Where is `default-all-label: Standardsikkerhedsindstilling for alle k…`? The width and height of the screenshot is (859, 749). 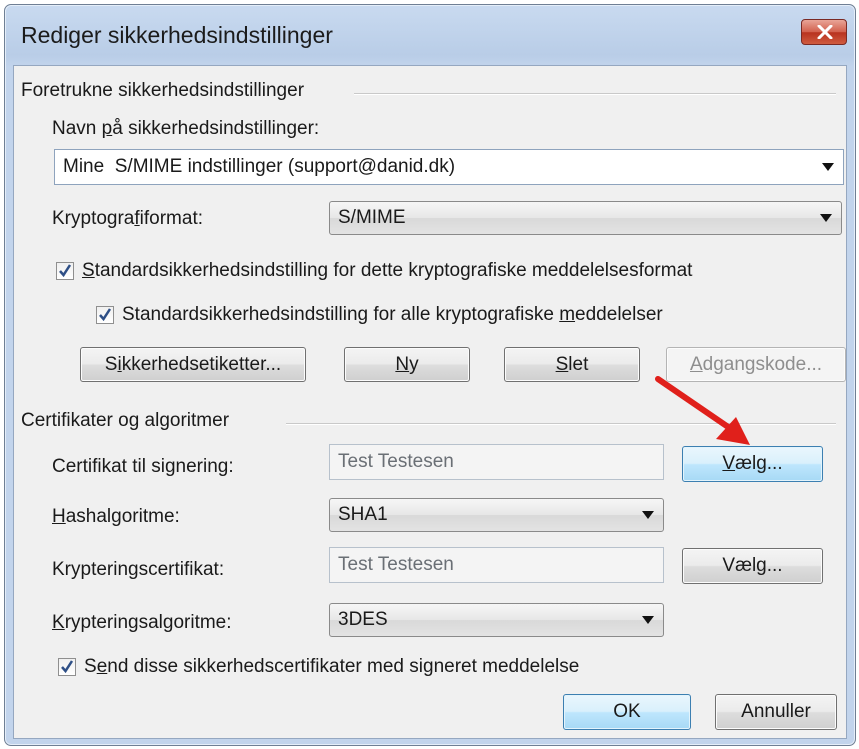
default-all-label: Standardsikkerhedsindstilling for alle k… is located at coordinates (392, 315).